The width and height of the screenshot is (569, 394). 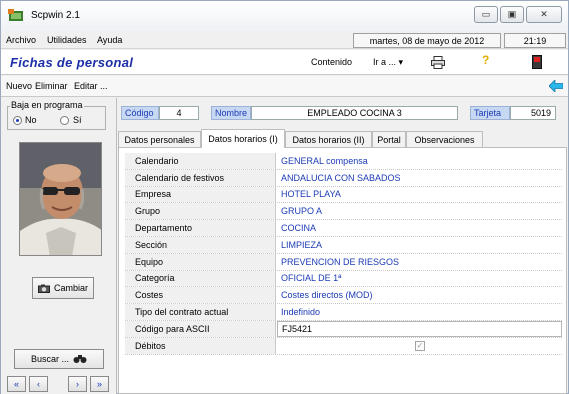 What do you see at coordinates (389, 139) in the screenshot?
I see `tab-portal: Portal` at bounding box center [389, 139].